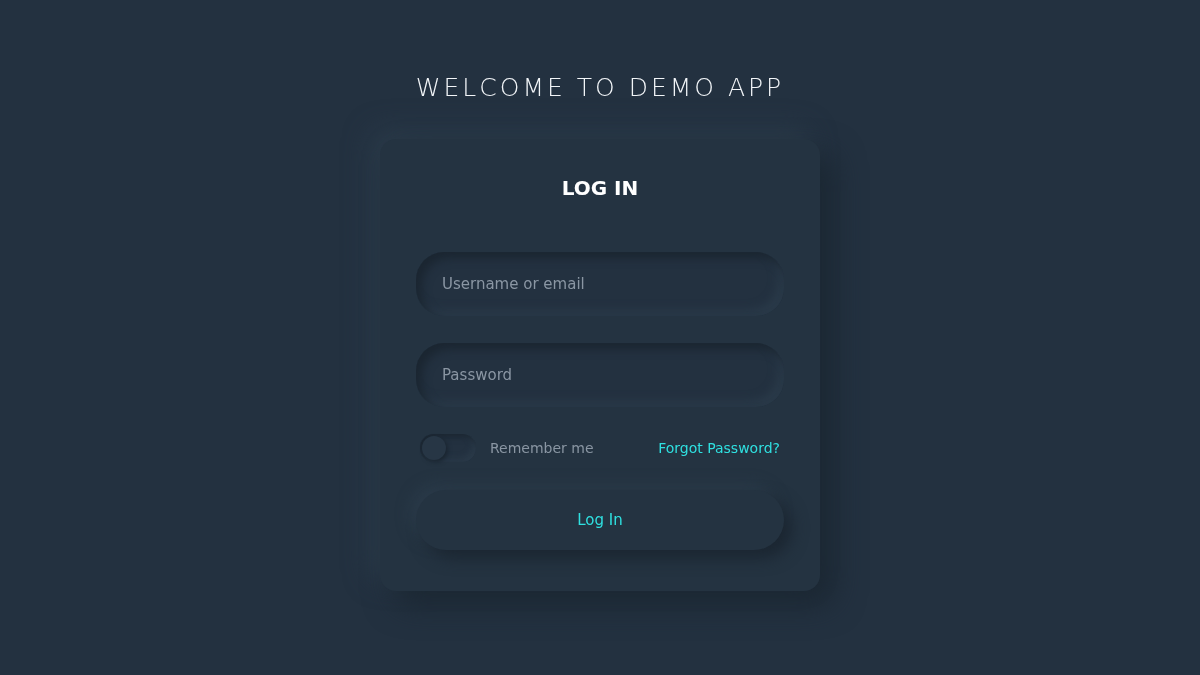  Describe the element at coordinates (542, 448) in the screenshot. I see `remember-label: Remember me` at that location.